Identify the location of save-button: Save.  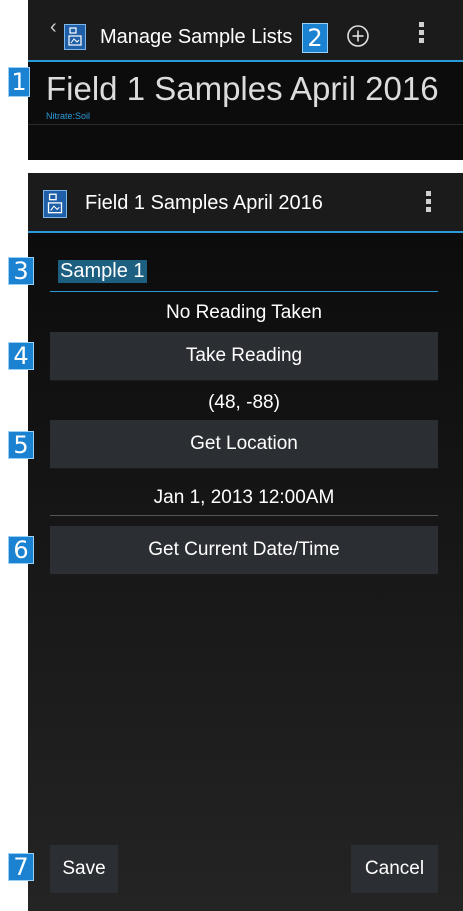
(84, 869).